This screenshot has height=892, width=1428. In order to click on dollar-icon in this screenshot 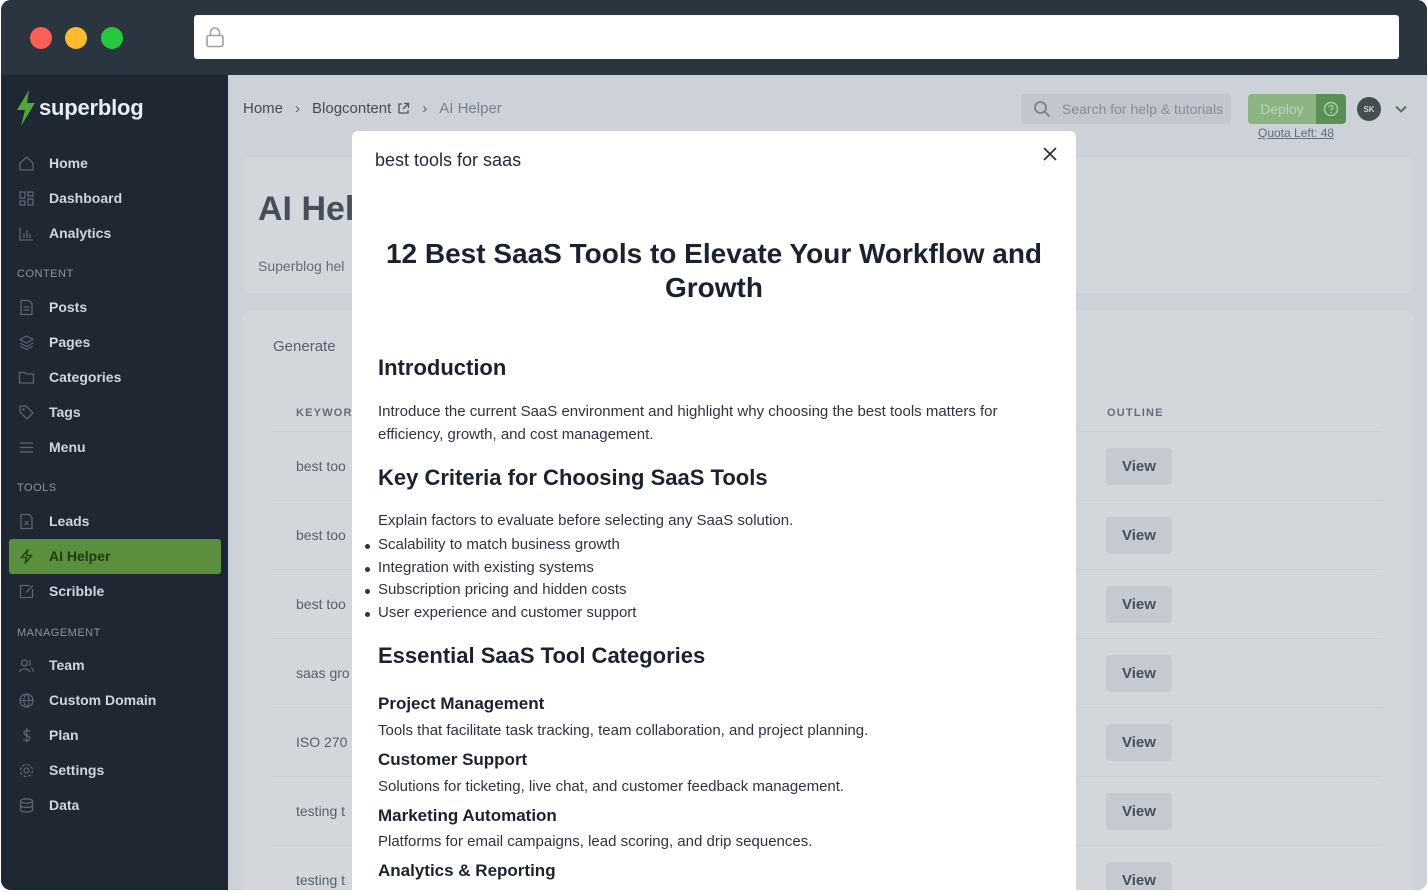, I will do `click(27, 735)`.